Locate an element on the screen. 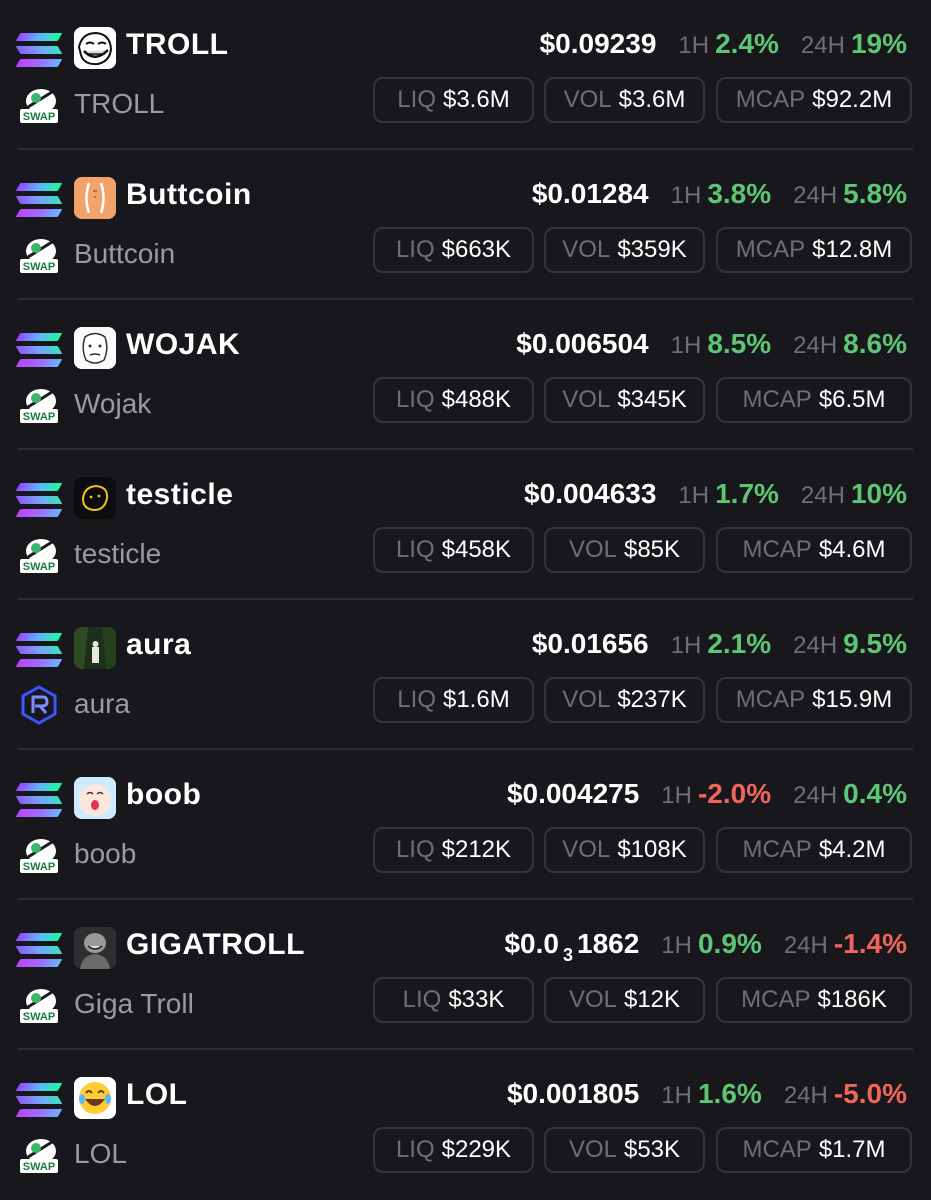 The width and height of the screenshot is (931, 1200). change-1h-value: 0.9% is located at coordinates (729, 943).